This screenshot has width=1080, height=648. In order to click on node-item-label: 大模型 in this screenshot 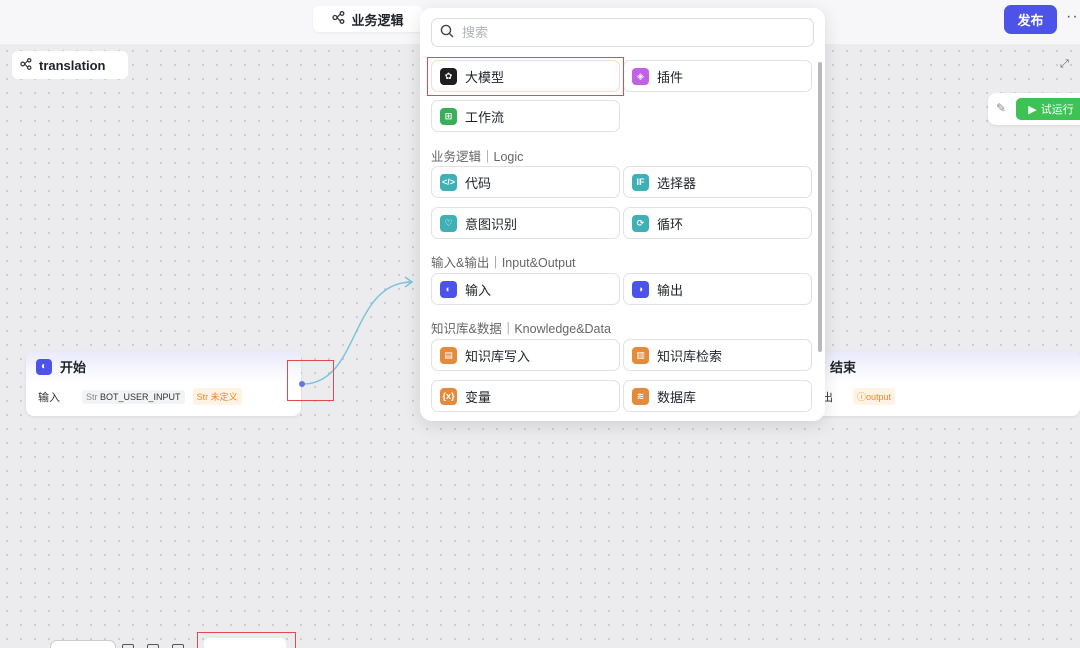, I will do `click(485, 77)`.